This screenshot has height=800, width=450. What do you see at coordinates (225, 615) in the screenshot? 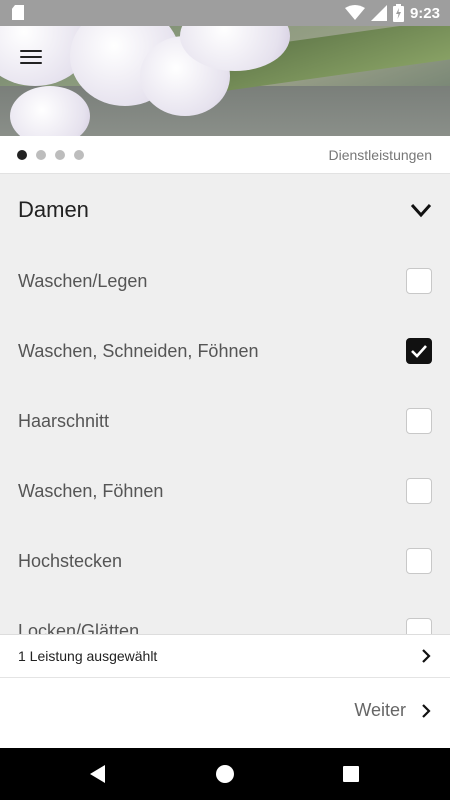
I see `service-row: Locken/Glätten` at bounding box center [225, 615].